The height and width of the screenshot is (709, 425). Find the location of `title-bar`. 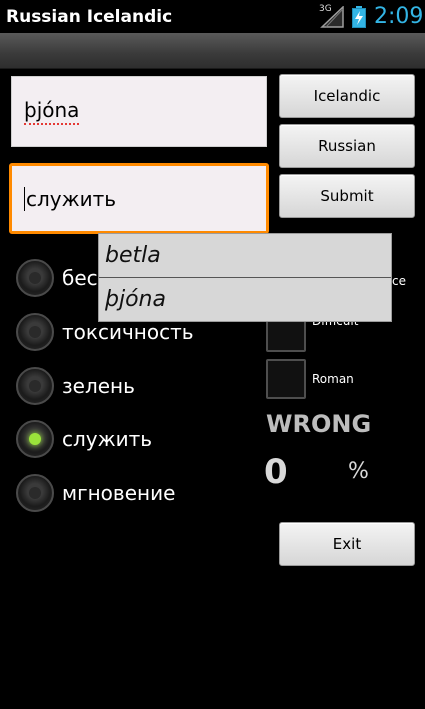

title-bar is located at coordinates (212, 51).